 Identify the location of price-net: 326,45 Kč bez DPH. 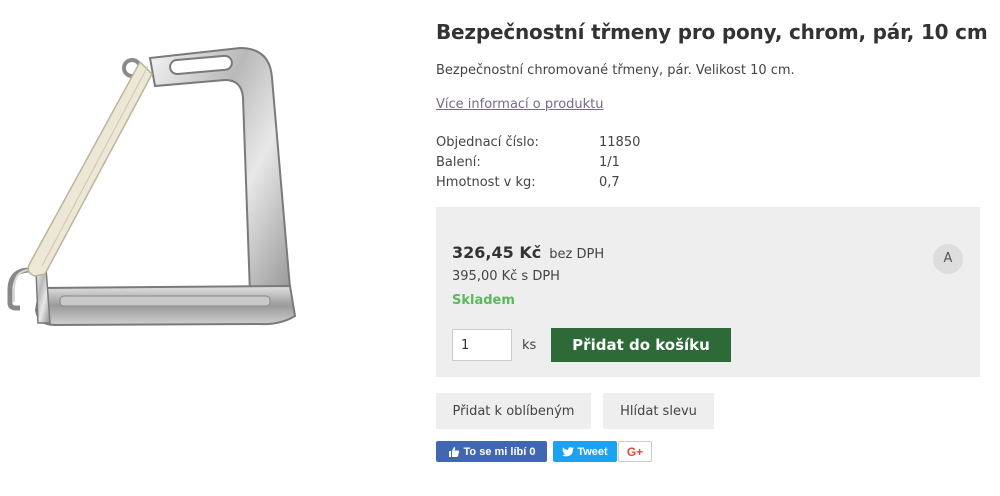
(528, 252).